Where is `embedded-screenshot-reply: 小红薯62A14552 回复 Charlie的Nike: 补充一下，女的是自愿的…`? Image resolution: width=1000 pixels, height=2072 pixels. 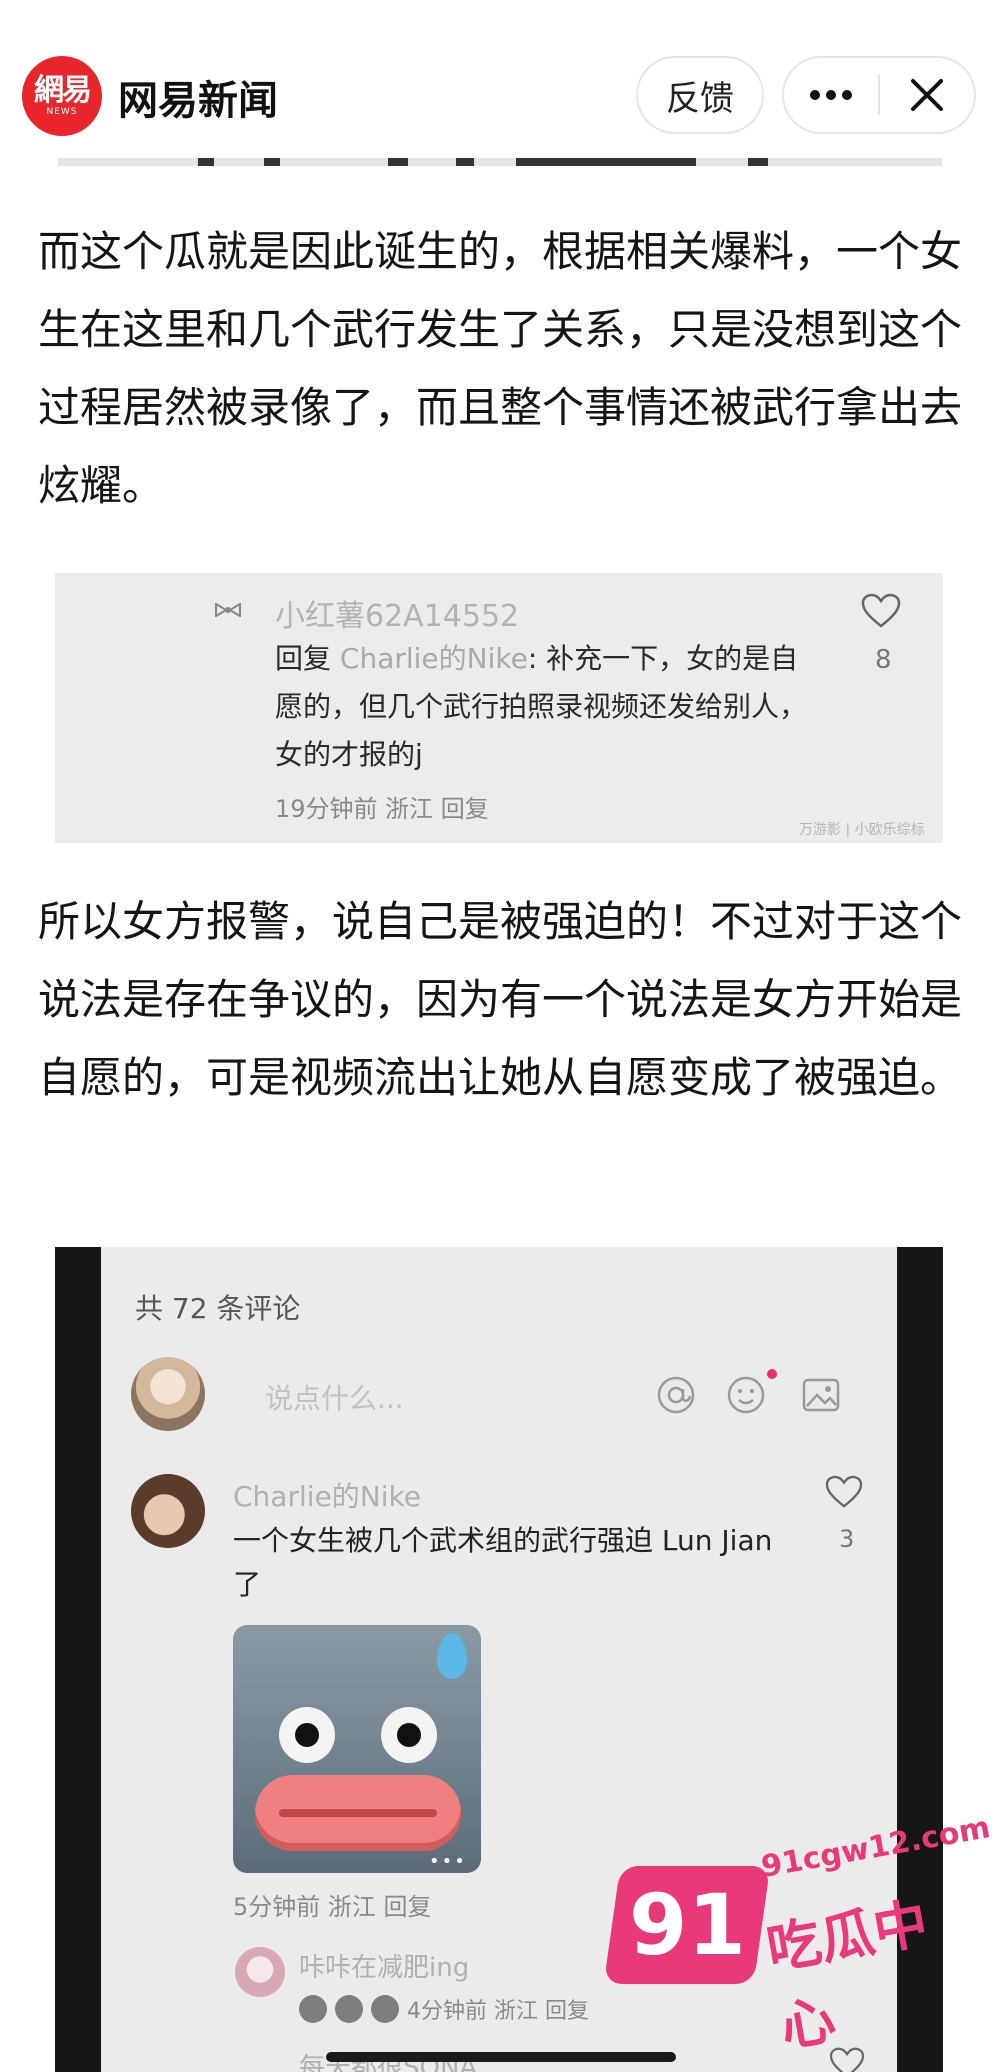 embedded-screenshot-reply: 小红薯62A14552 回复 Charlie的Nike: 补充一下，女的是自愿的… is located at coordinates (499, 708).